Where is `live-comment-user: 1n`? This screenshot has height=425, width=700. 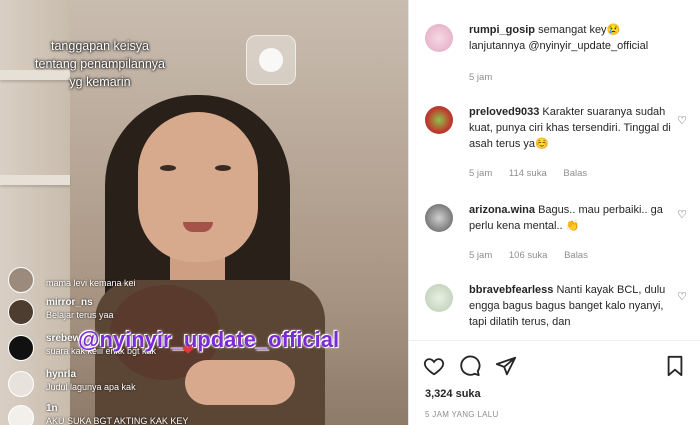
live-comment-user: 1n is located at coordinates (52, 408).